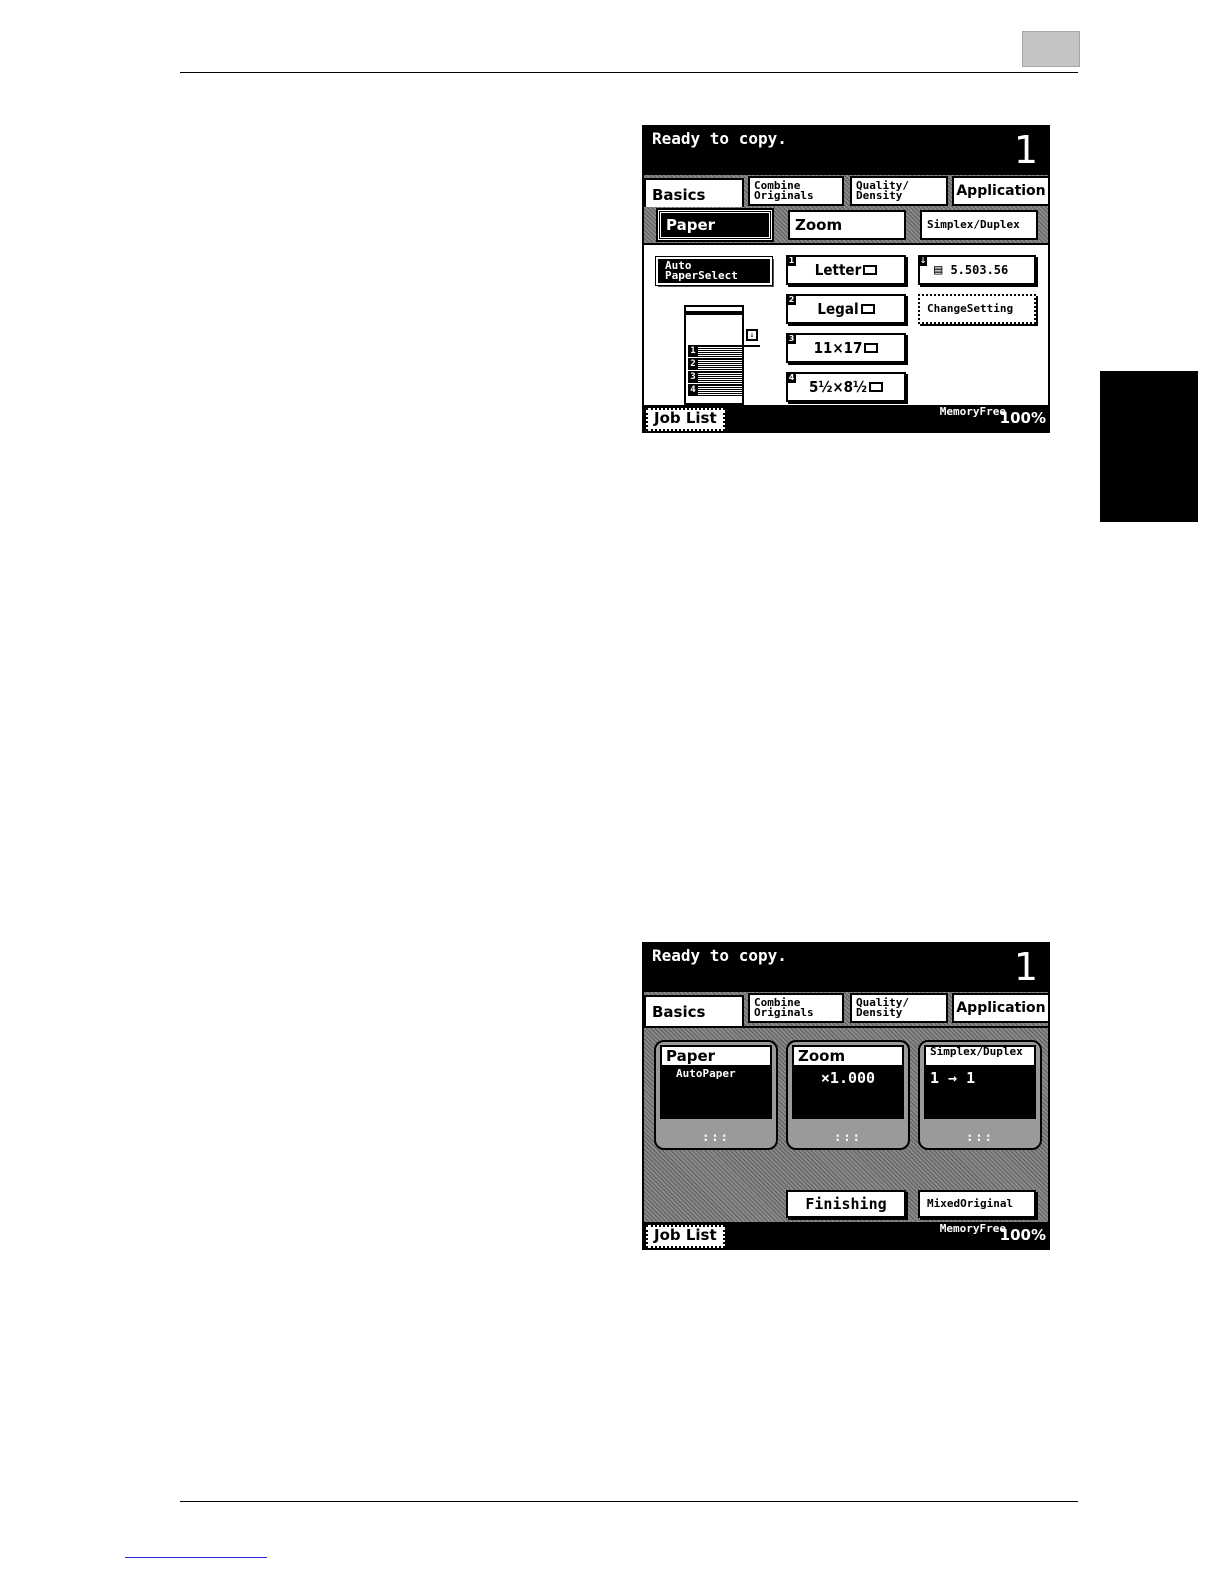 The image size is (1224, 1584). Describe the element at coordinates (980, 1056) in the screenshot. I see `simplex-duplex-card-title: Simplex/Duplex` at that location.